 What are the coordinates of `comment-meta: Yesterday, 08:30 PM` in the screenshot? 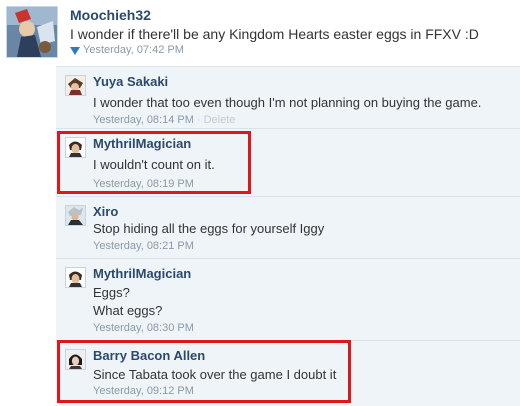 It's located at (143, 328).